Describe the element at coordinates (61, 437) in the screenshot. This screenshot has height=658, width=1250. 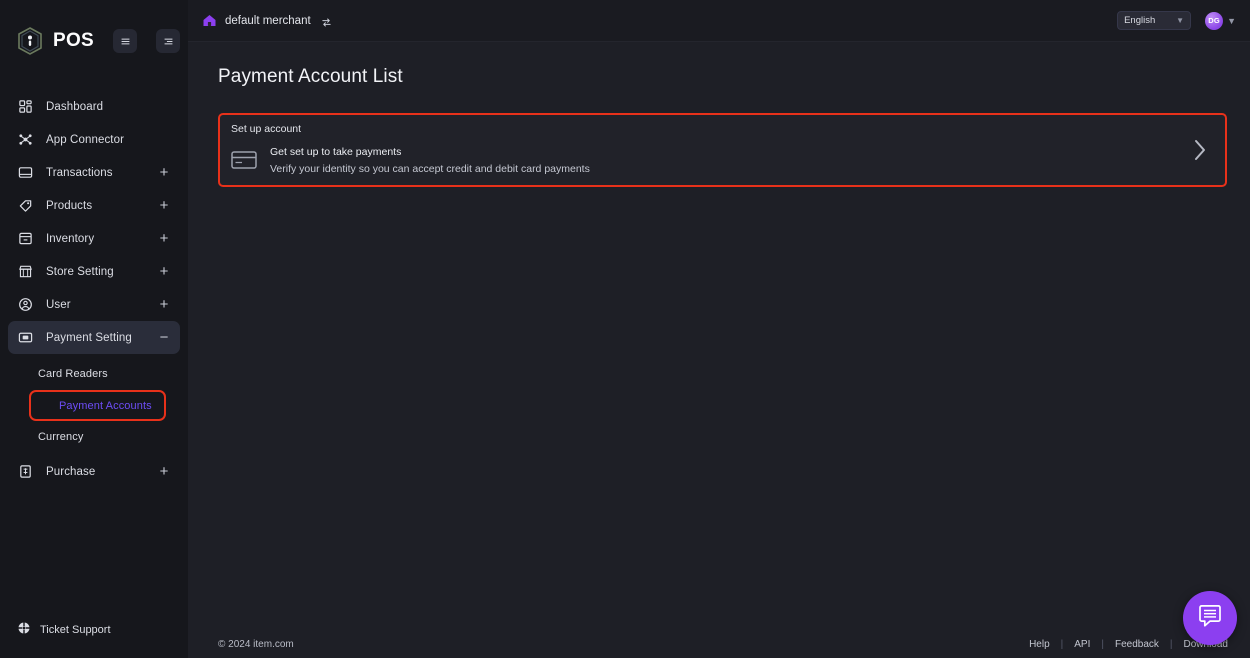
I see `sidebar-subitem-label: Currency` at that location.